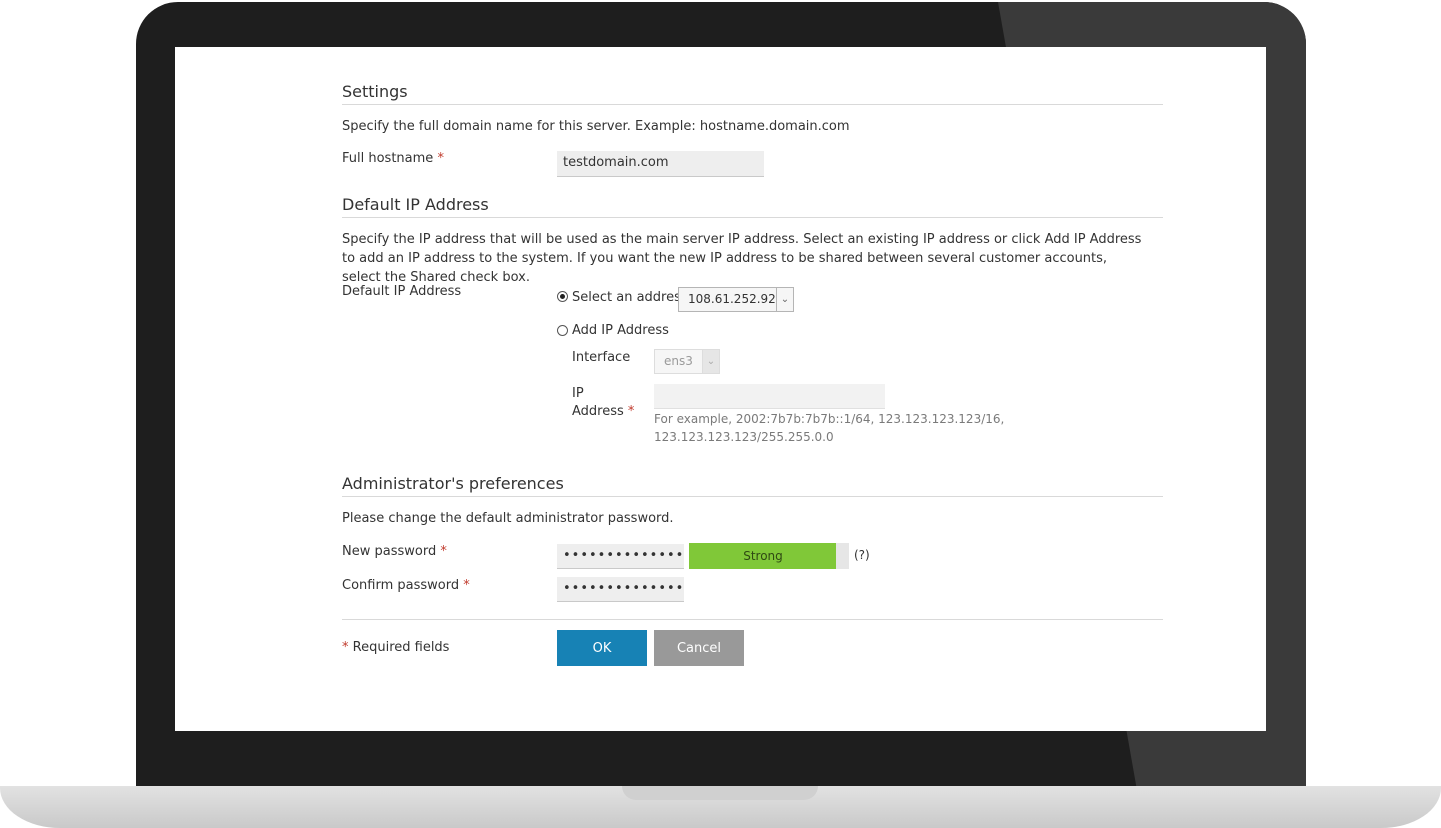  What do you see at coordinates (769, 396) in the screenshot?
I see `ip-address-input` at bounding box center [769, 396].